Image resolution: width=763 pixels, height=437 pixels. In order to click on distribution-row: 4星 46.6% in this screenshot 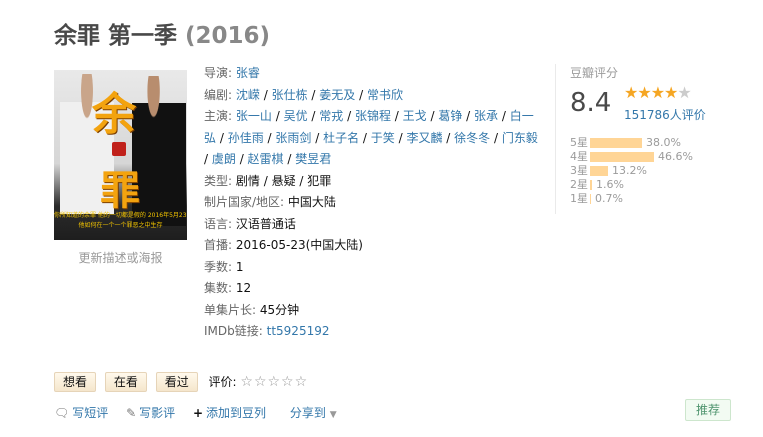, I will do `click(631, 157)`.